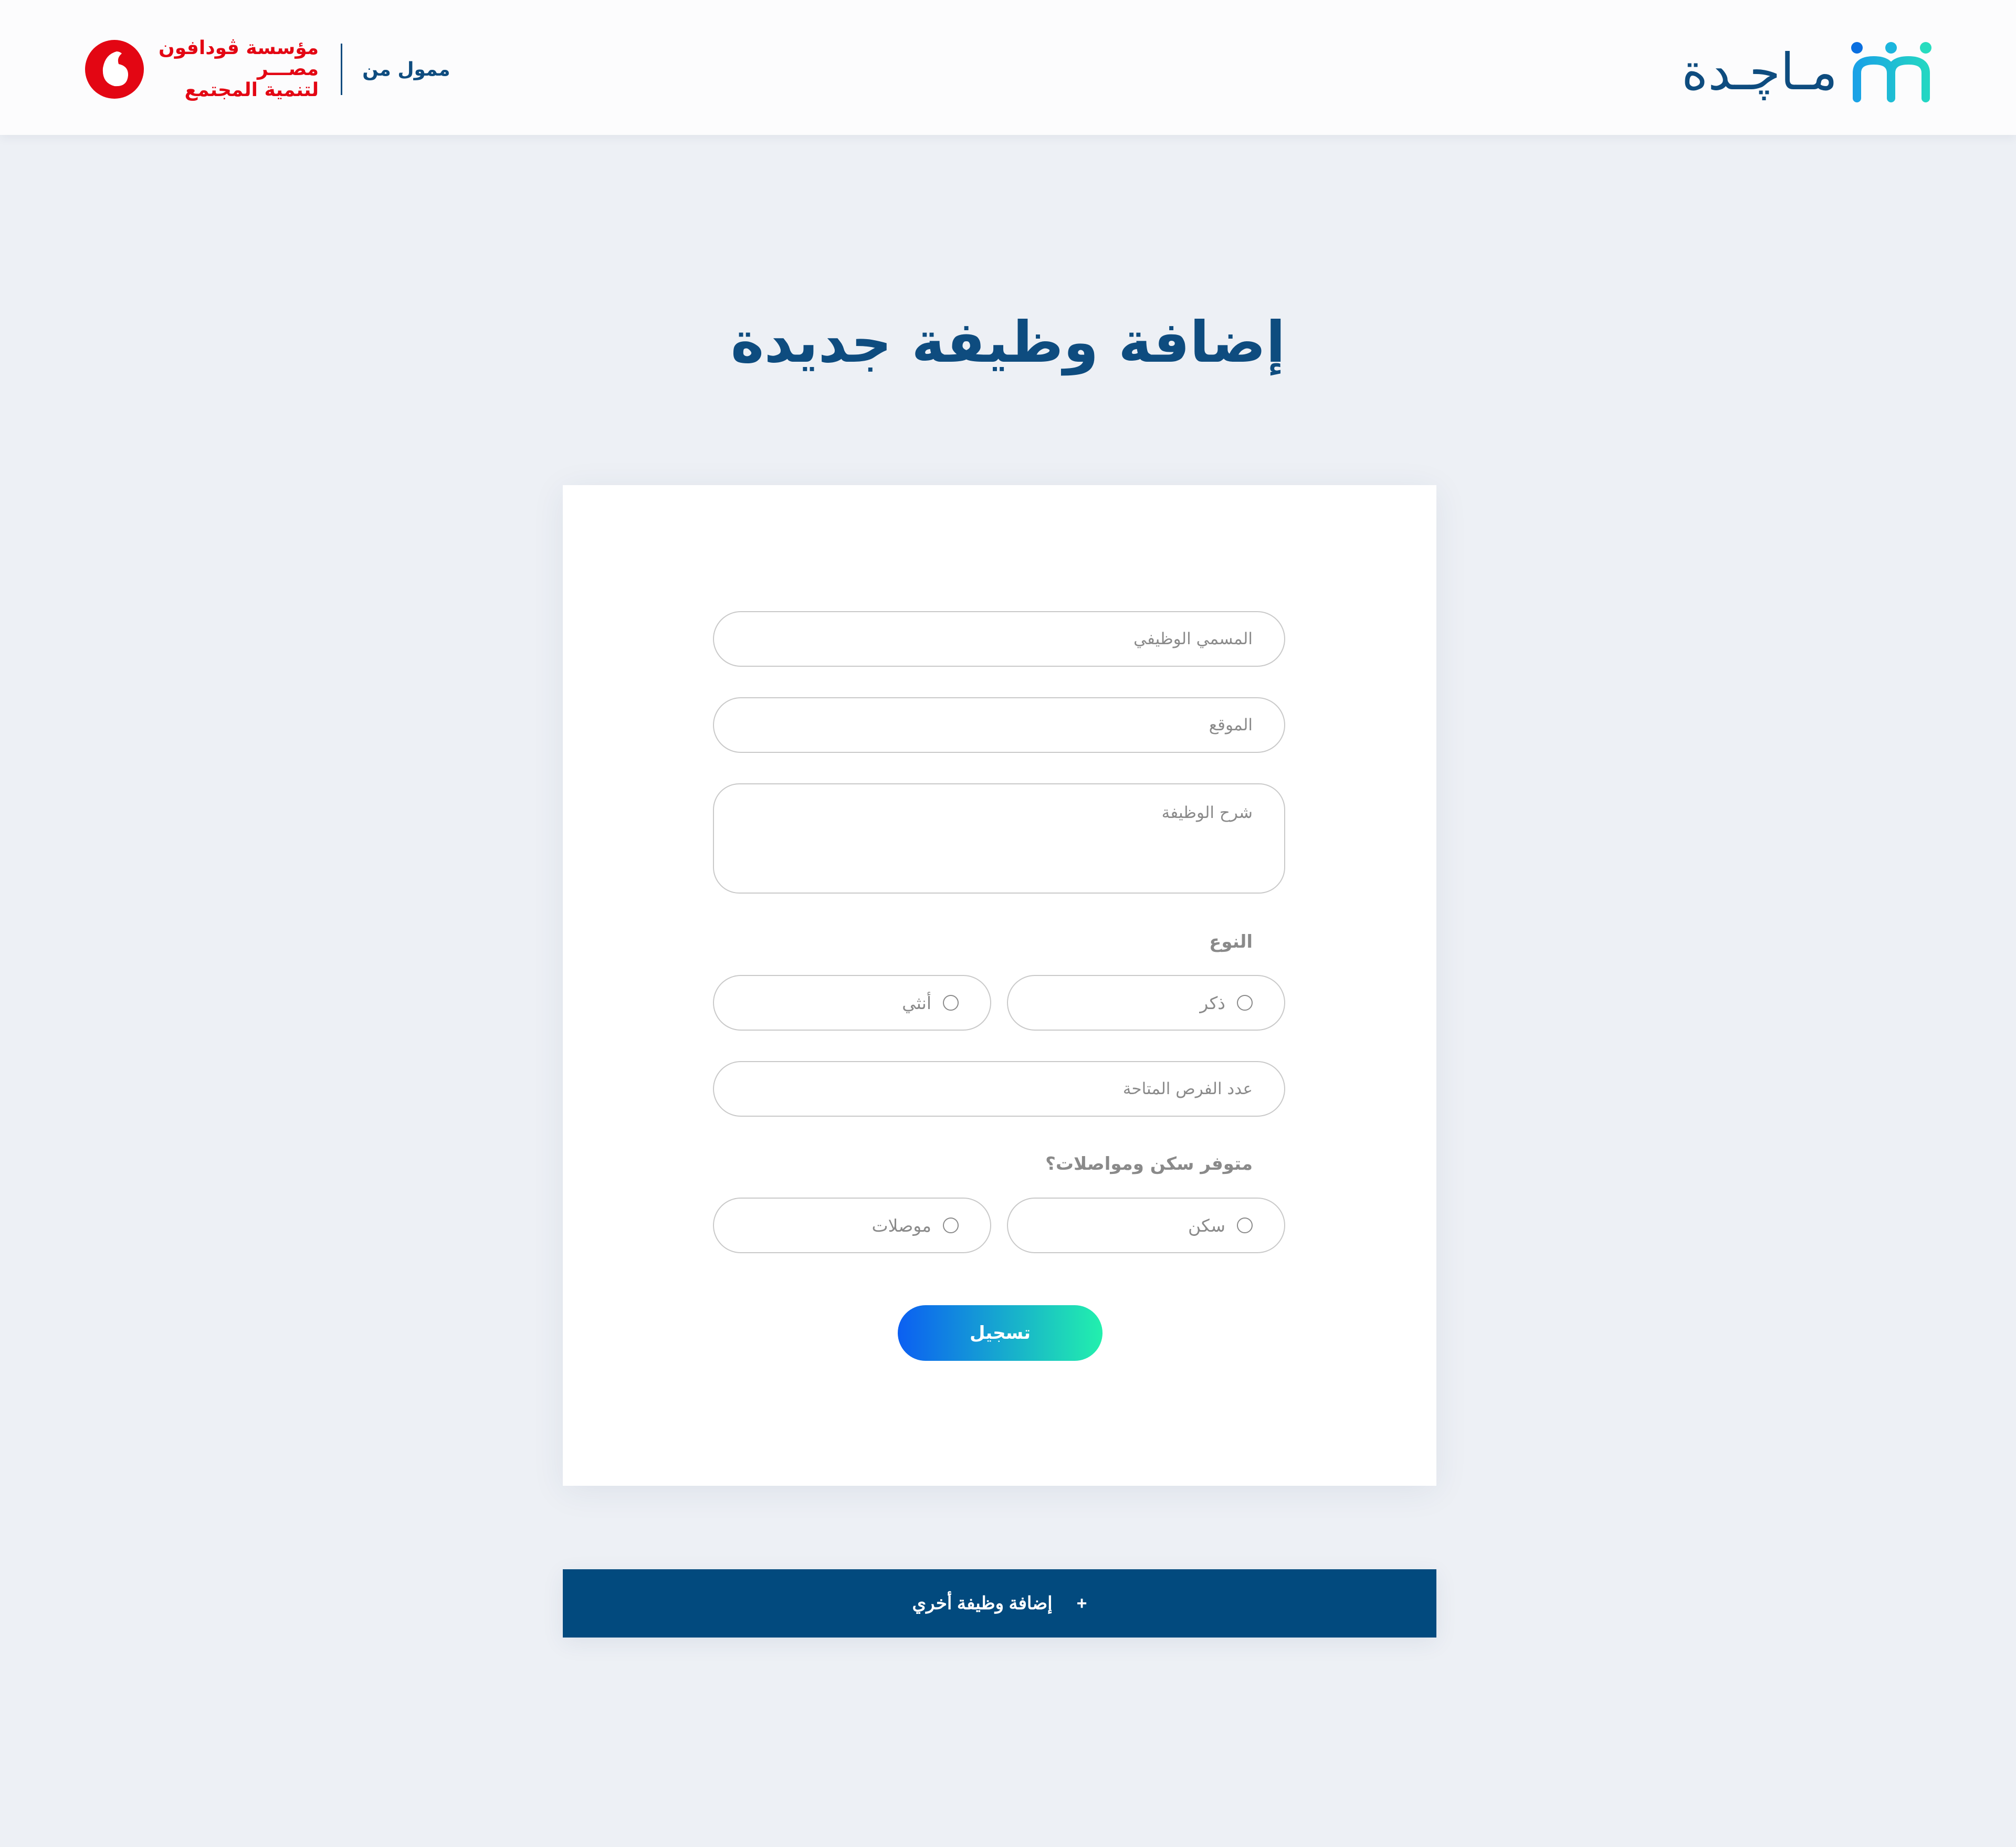 The height and width of the screenshot is (1847, 2016). Describe the element at coordinates (342, 69) in the screenshot. I see `header-divider` at that location.